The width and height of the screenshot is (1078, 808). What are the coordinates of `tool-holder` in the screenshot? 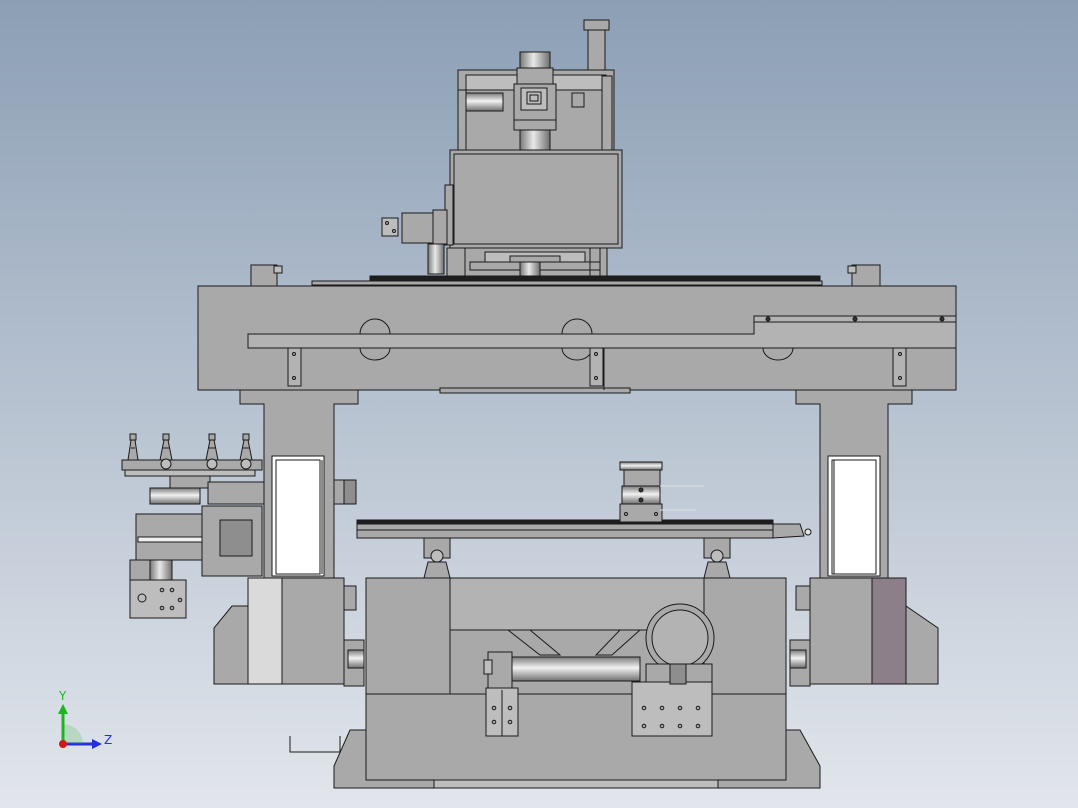 It's located at (133, 447).